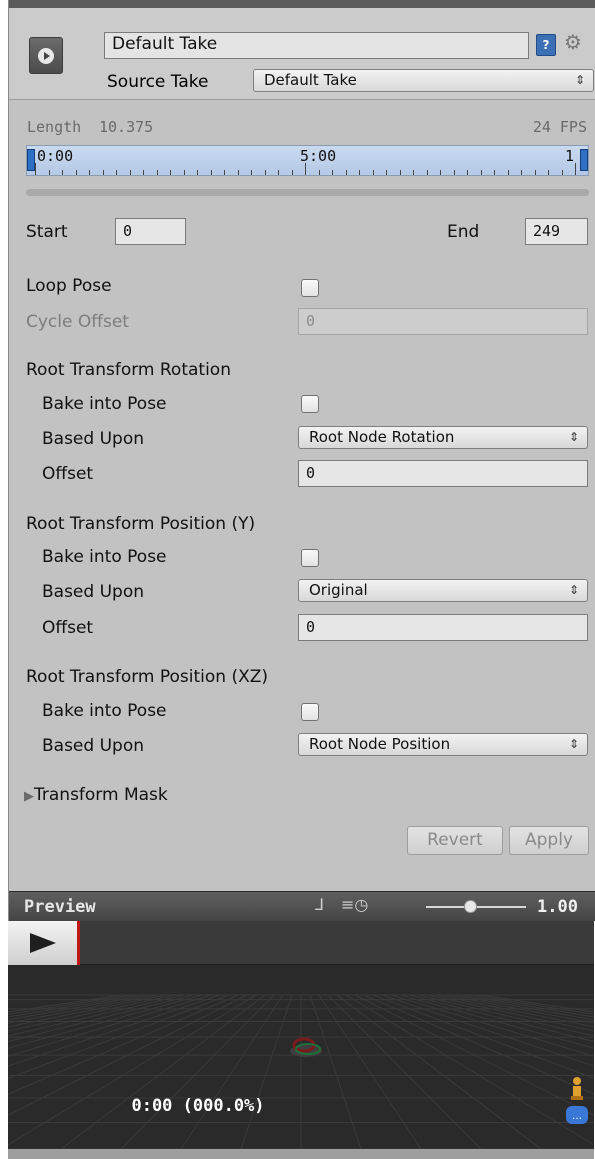 The height and width of the screenshot is (1159, 595). What do you see at coordinates (141, 524) in the screenshot?
I see `root-position-y-heading: Root Transform Position (Y)` at bounding box center [141, 524].